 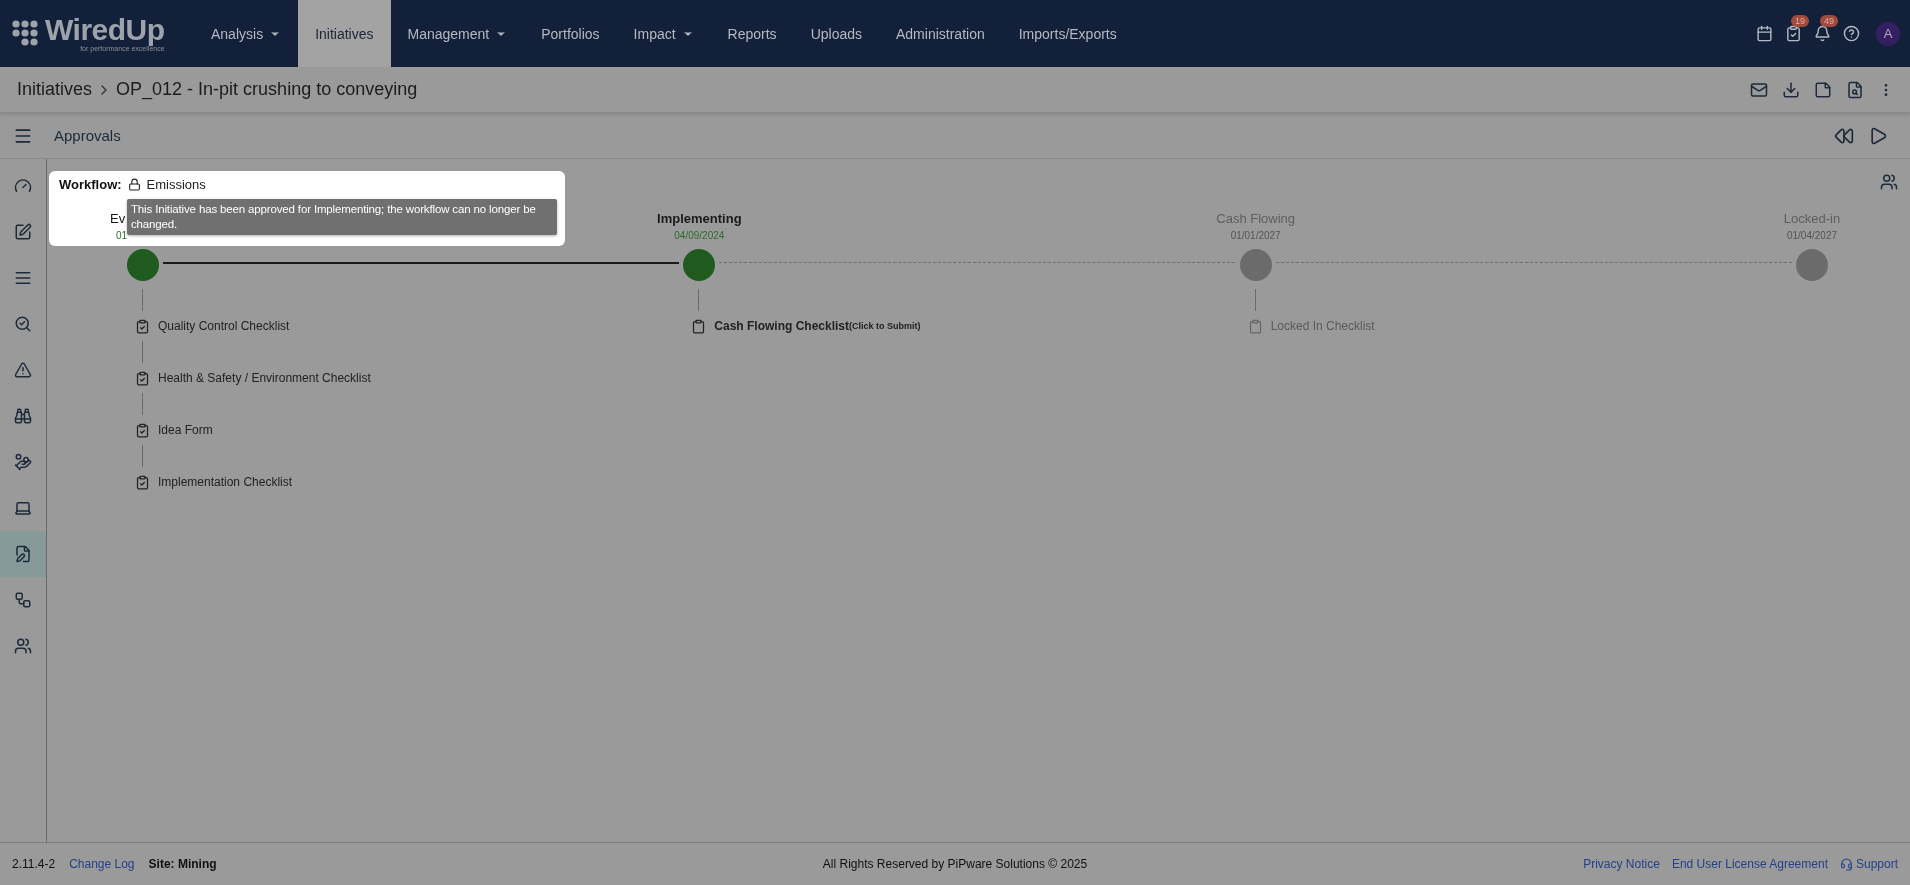 What do you see at coordinates (23, 508) in the screenshot?
I see `laptop-icon` at bounding box center [23, 508].